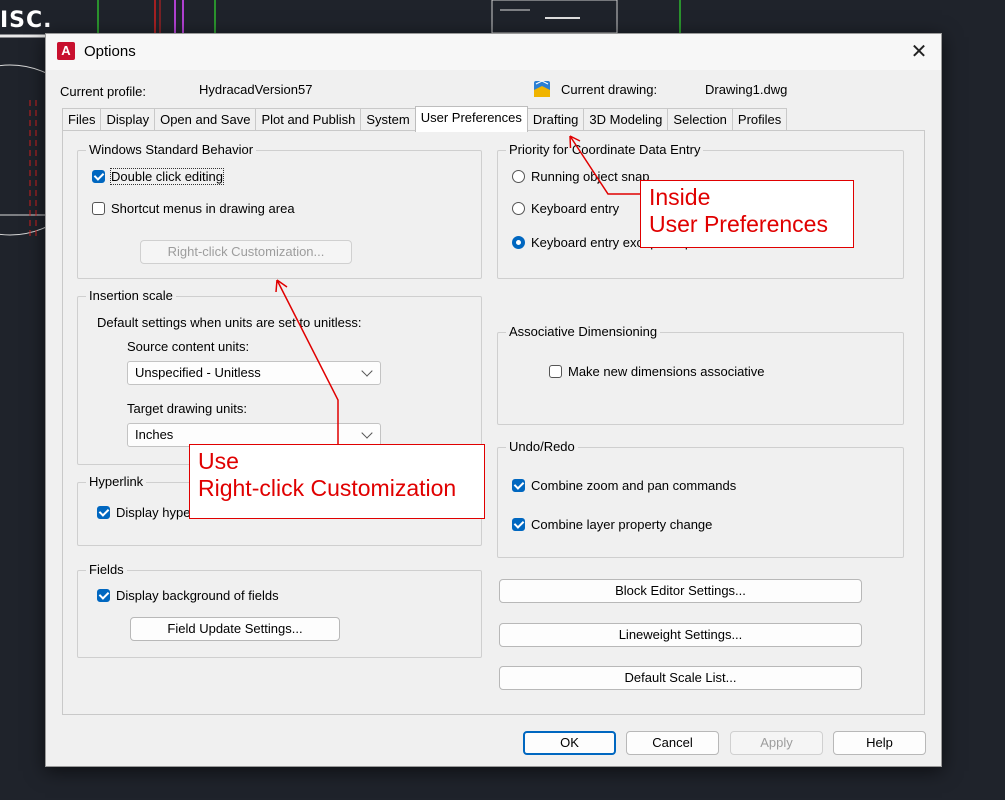 The image size is (1005, 800). What do you see at coordinates (256, 89) in the screenshot?
I see `current-profile-value: HydracadVersion57` at bounding box center [256, 89].